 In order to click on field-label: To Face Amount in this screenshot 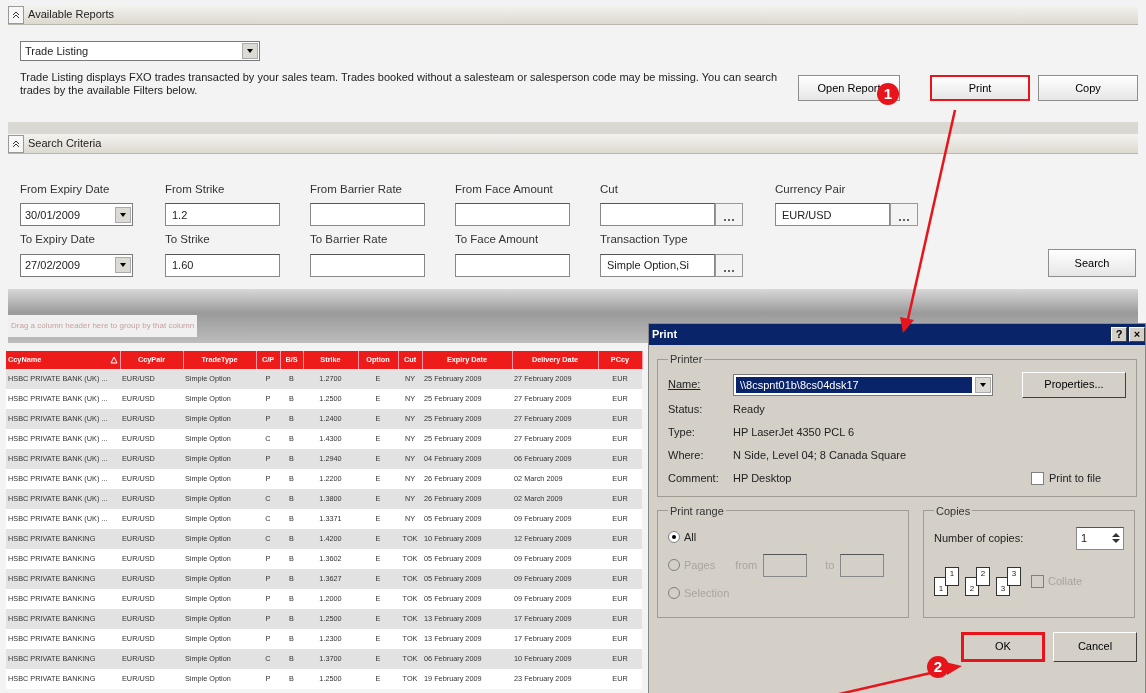, I will do `click(497, 240)`.